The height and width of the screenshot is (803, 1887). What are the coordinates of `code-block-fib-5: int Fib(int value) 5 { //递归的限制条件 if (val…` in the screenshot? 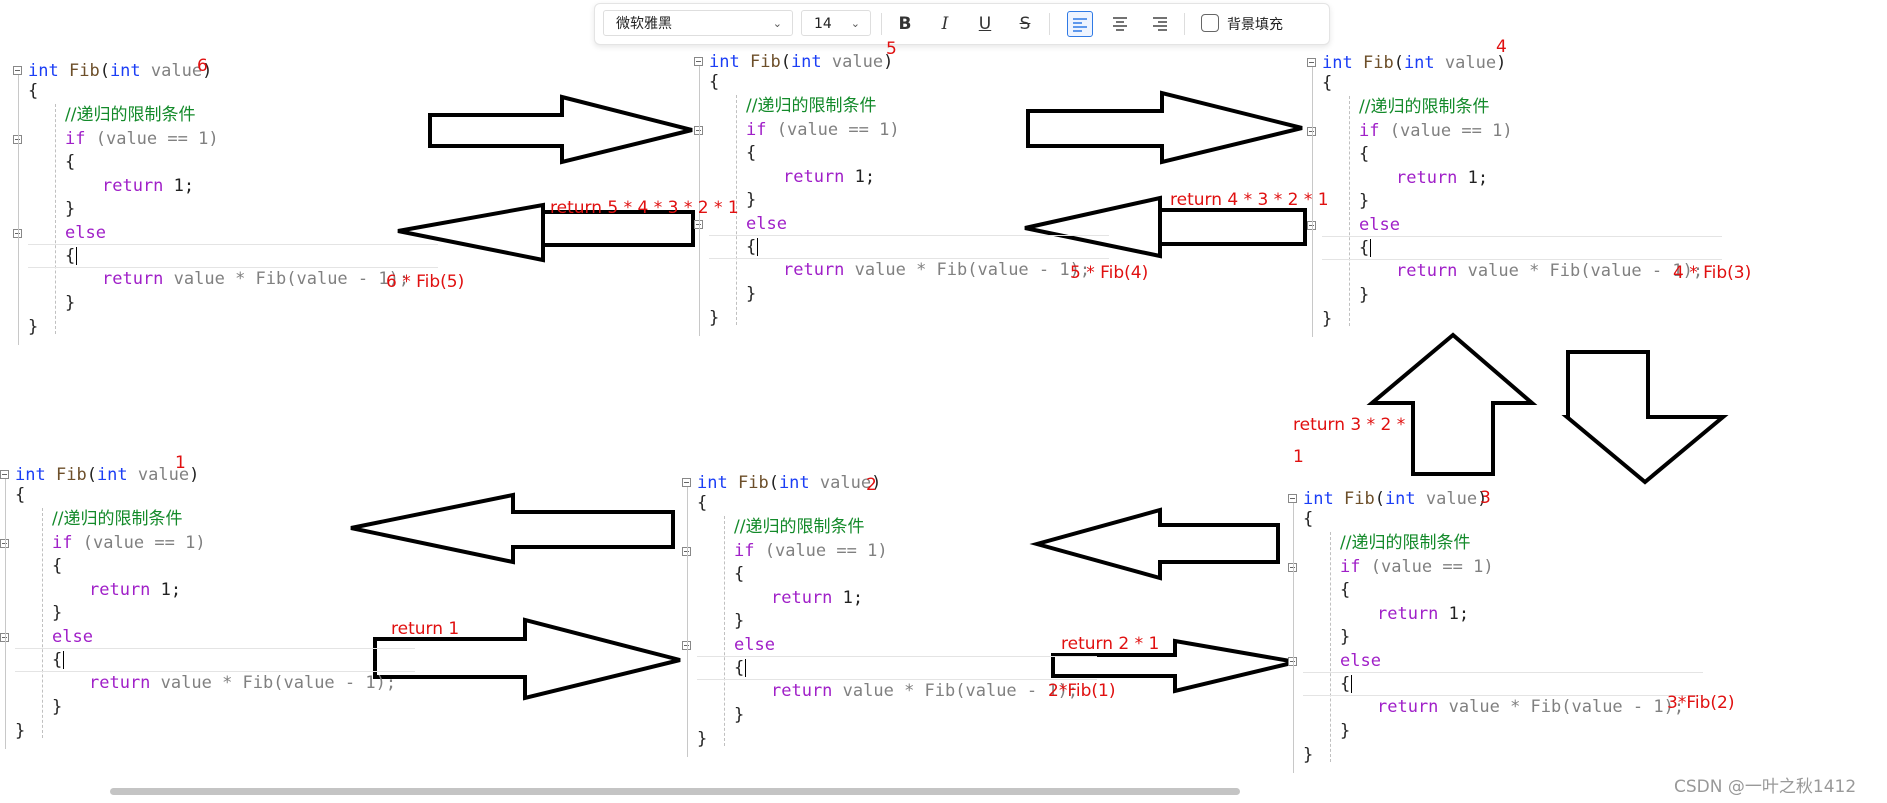 It's located at (921, 189).